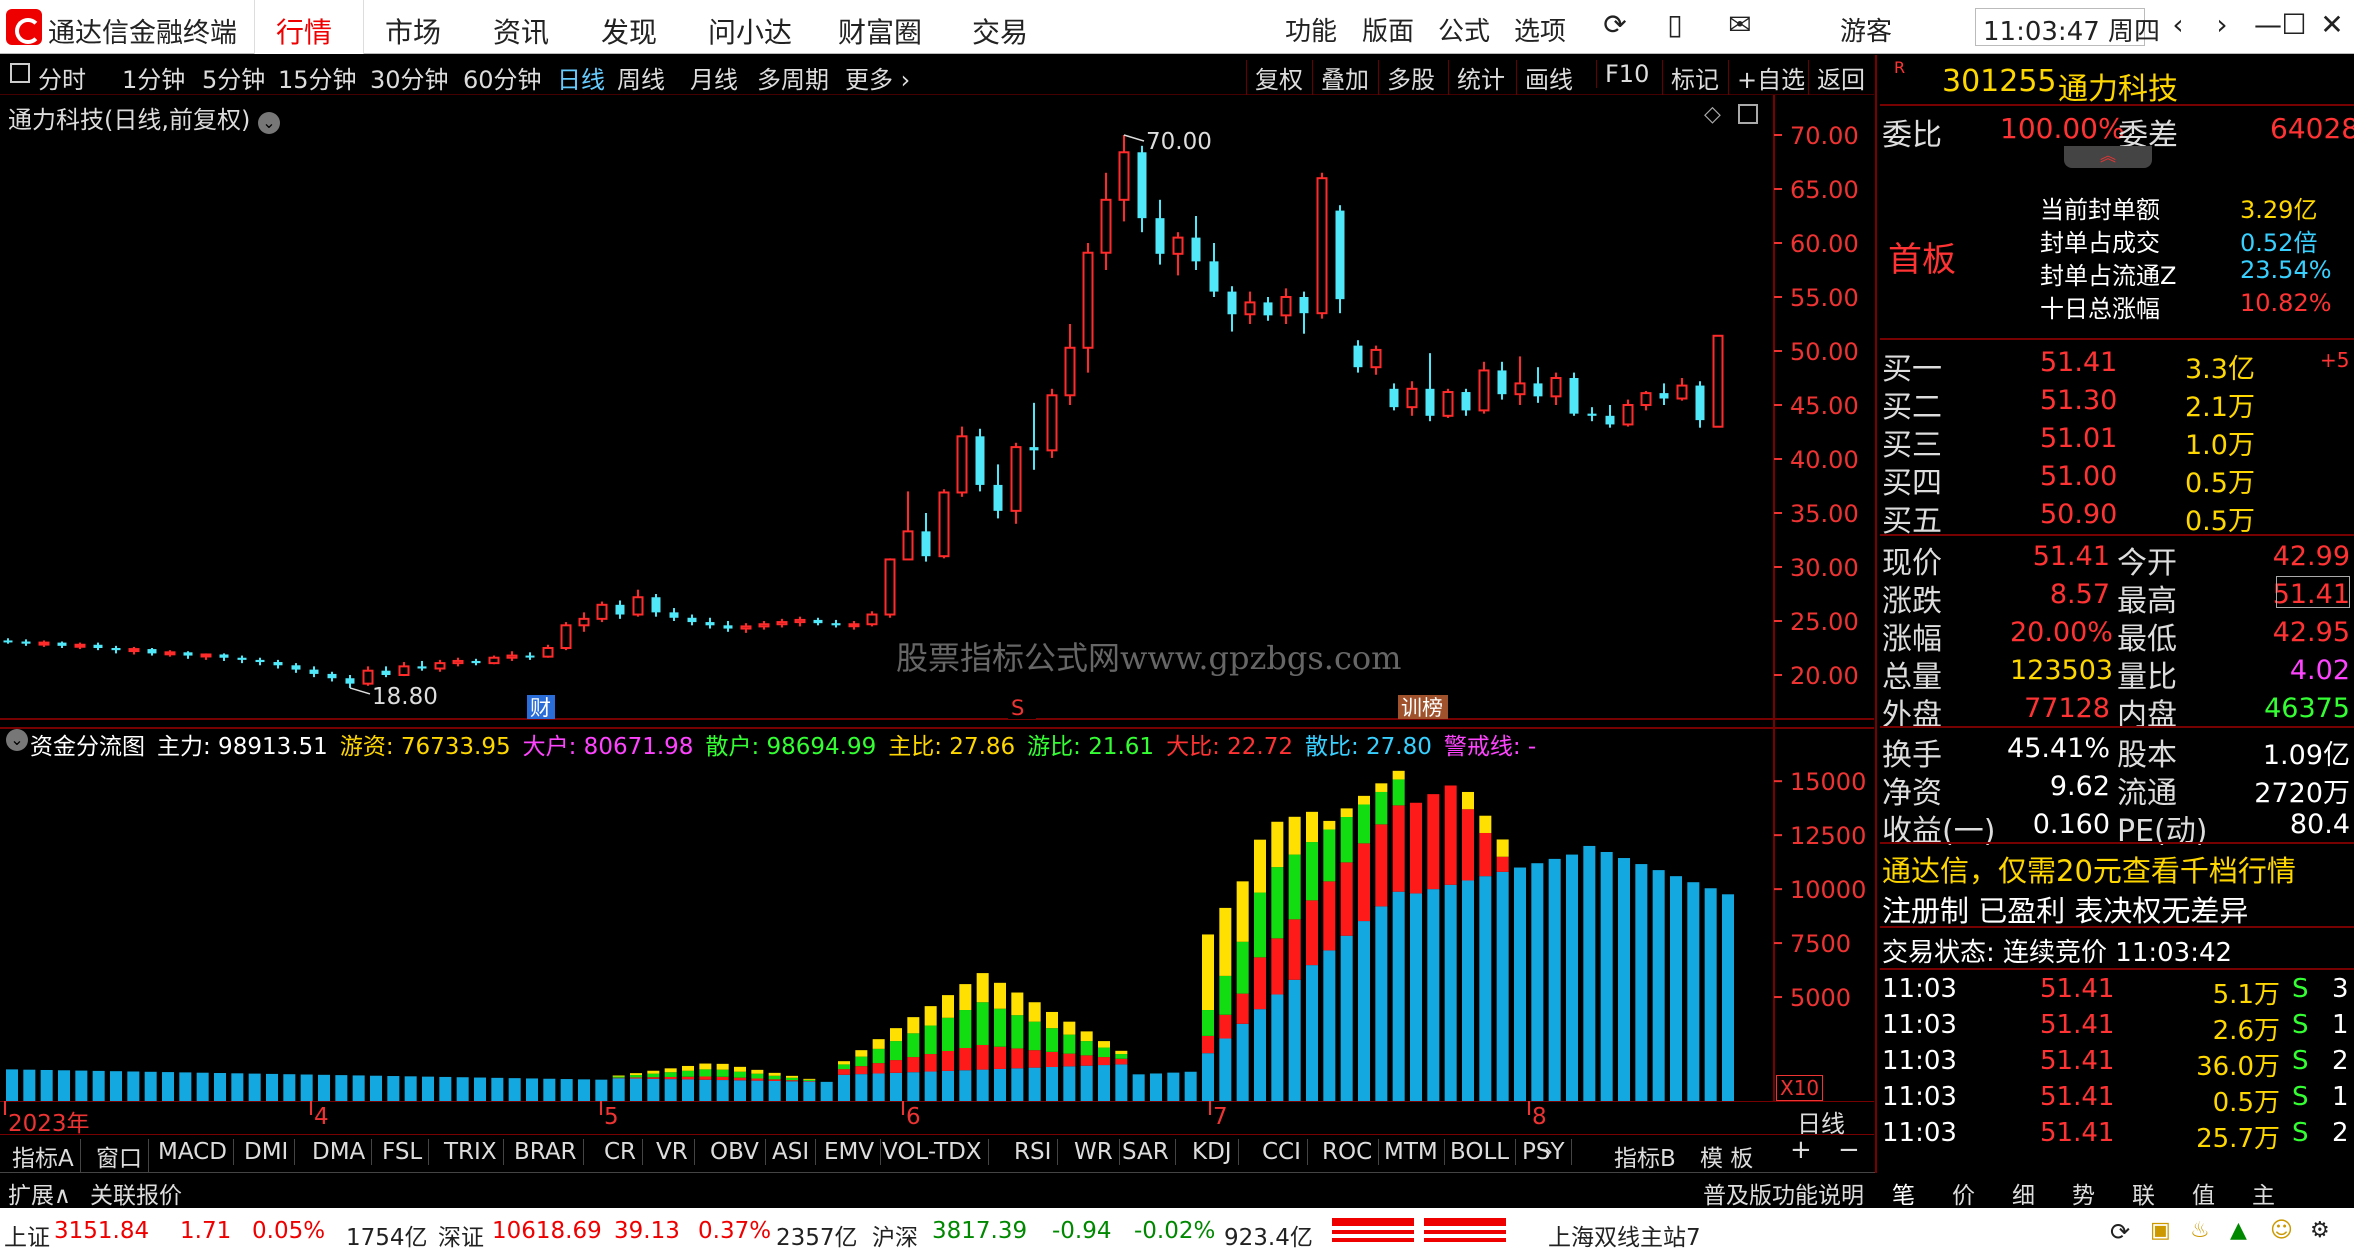 Image resolution: width=2354 pixels, height=1252 pixels. I want to click on indicator-1: 窗口, so click(119, 1156).